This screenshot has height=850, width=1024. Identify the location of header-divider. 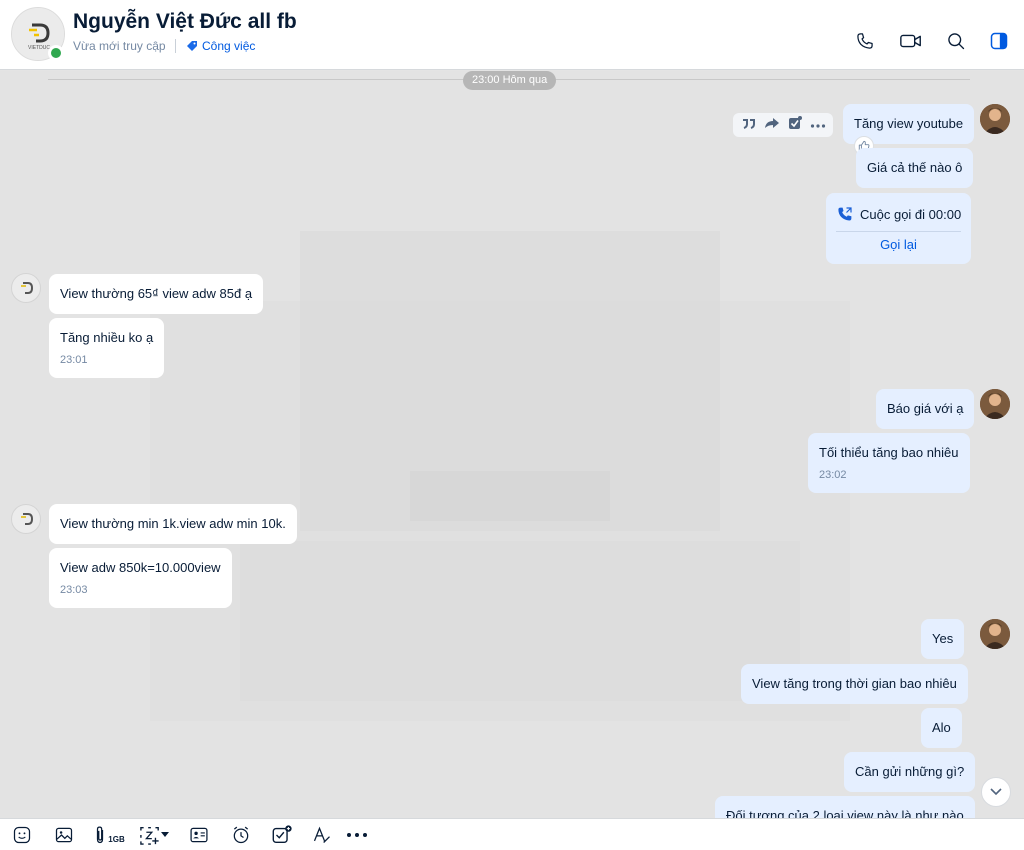
(175, 46).